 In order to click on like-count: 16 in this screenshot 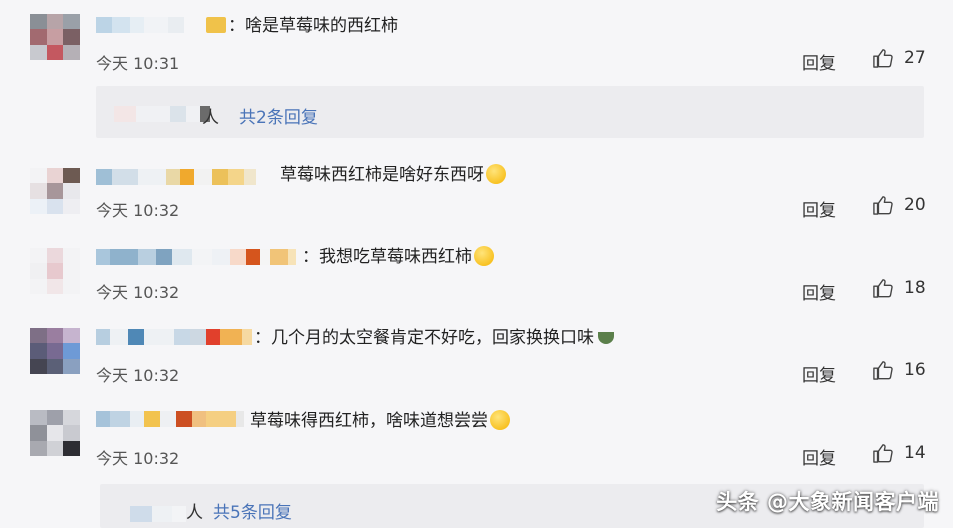, I will do `click(915, 370)`.